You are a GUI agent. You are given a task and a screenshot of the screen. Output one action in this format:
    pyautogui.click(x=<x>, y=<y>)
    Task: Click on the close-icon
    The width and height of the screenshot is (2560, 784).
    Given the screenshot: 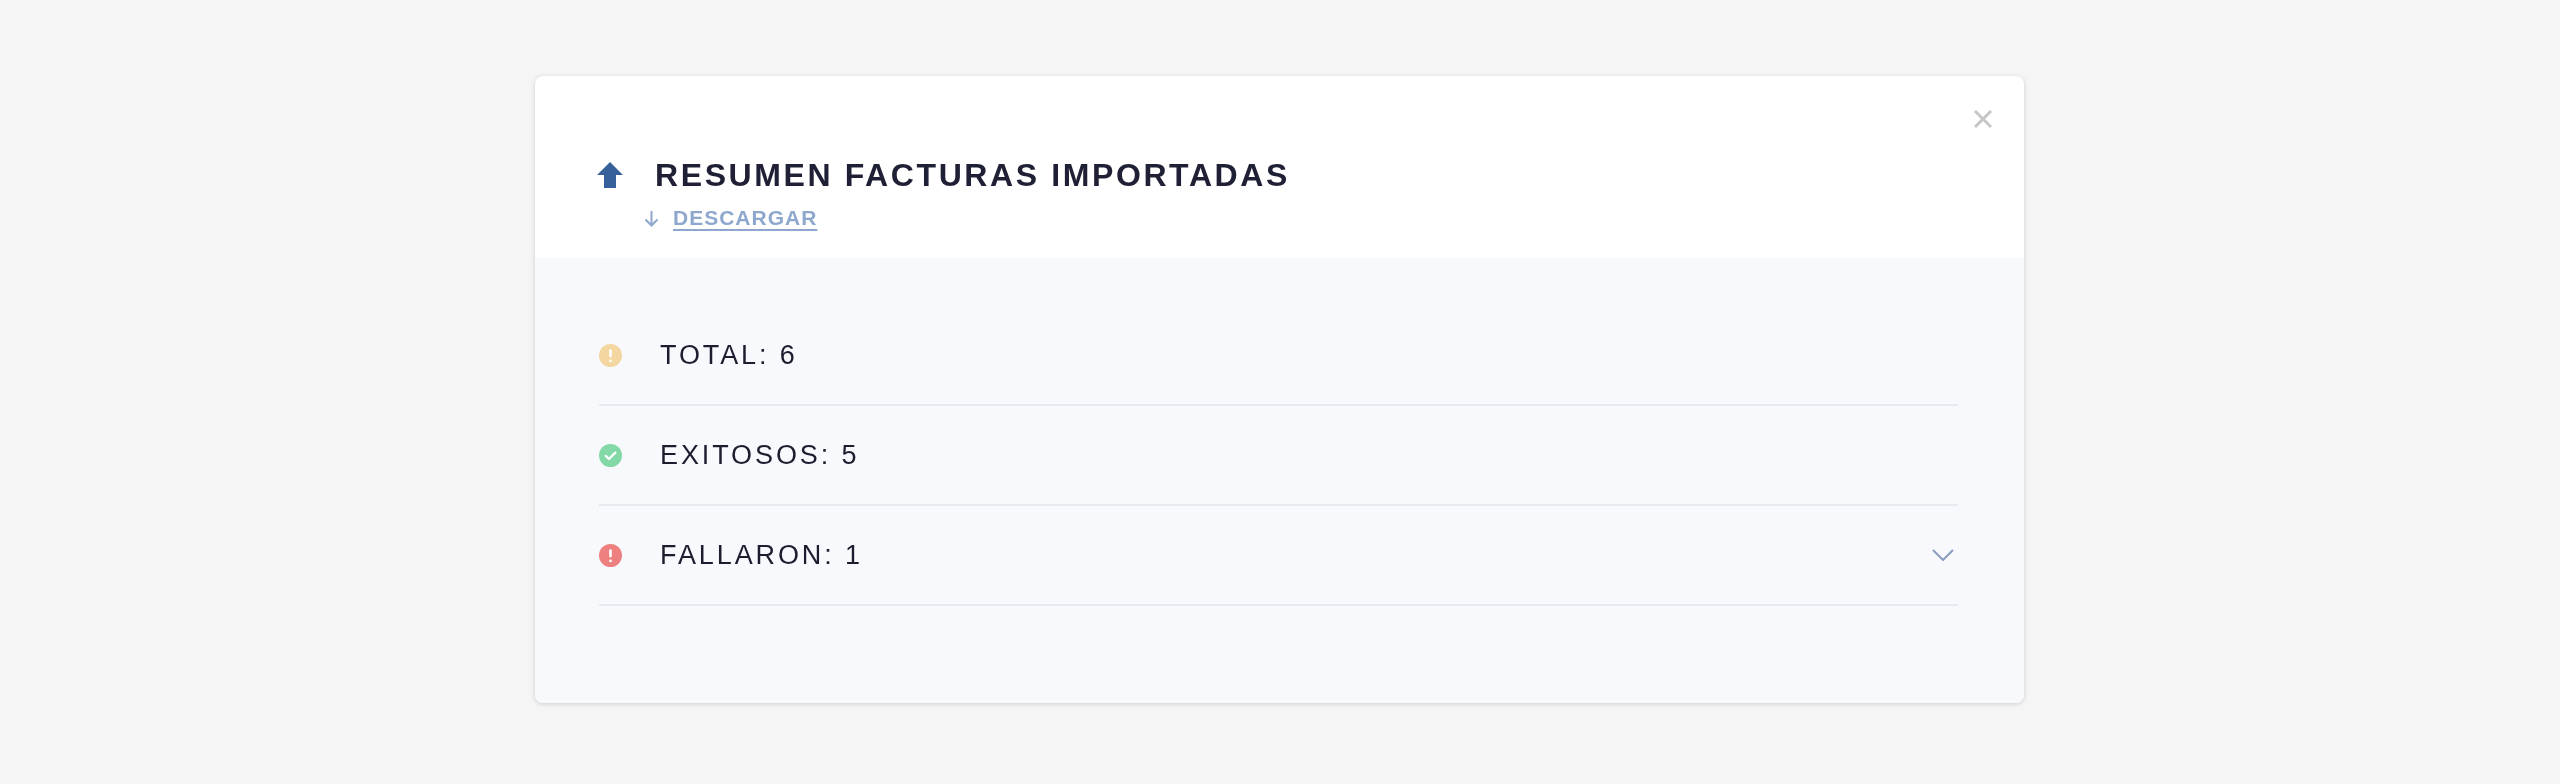 What is the action you would take?
    pyautogui.click(x=1983, y=119)
    